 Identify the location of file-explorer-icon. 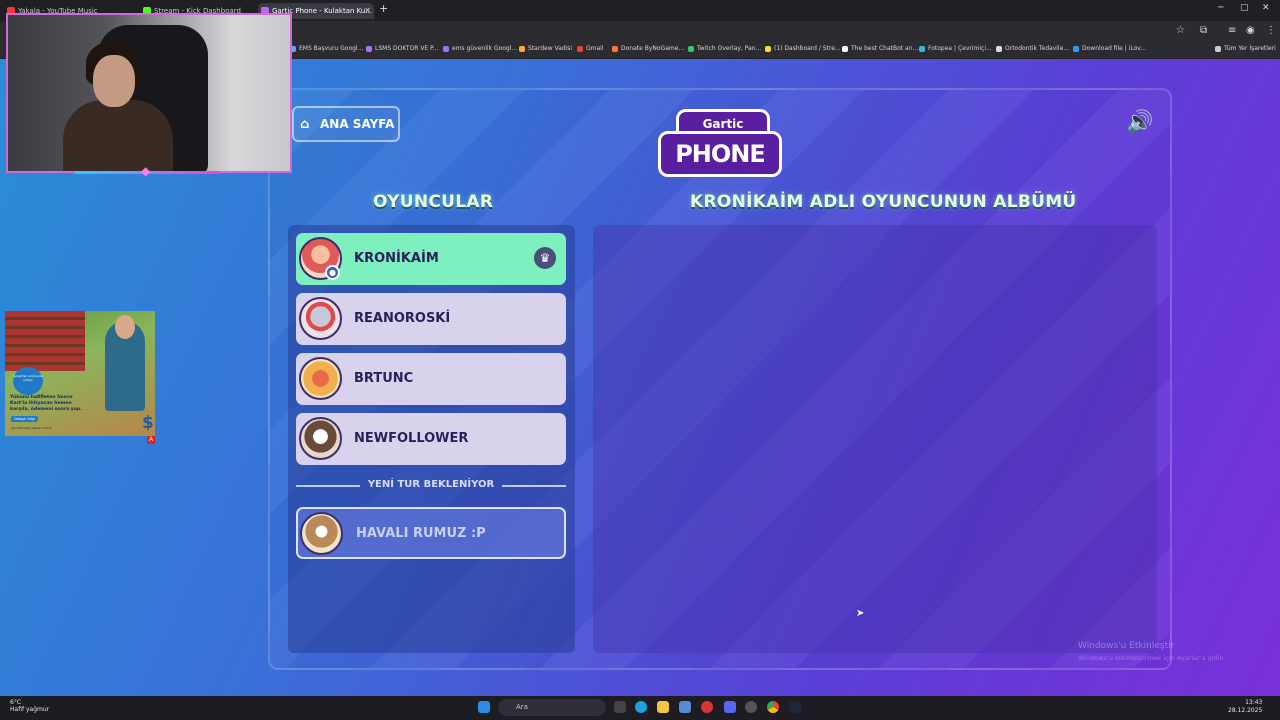
(663, 707).